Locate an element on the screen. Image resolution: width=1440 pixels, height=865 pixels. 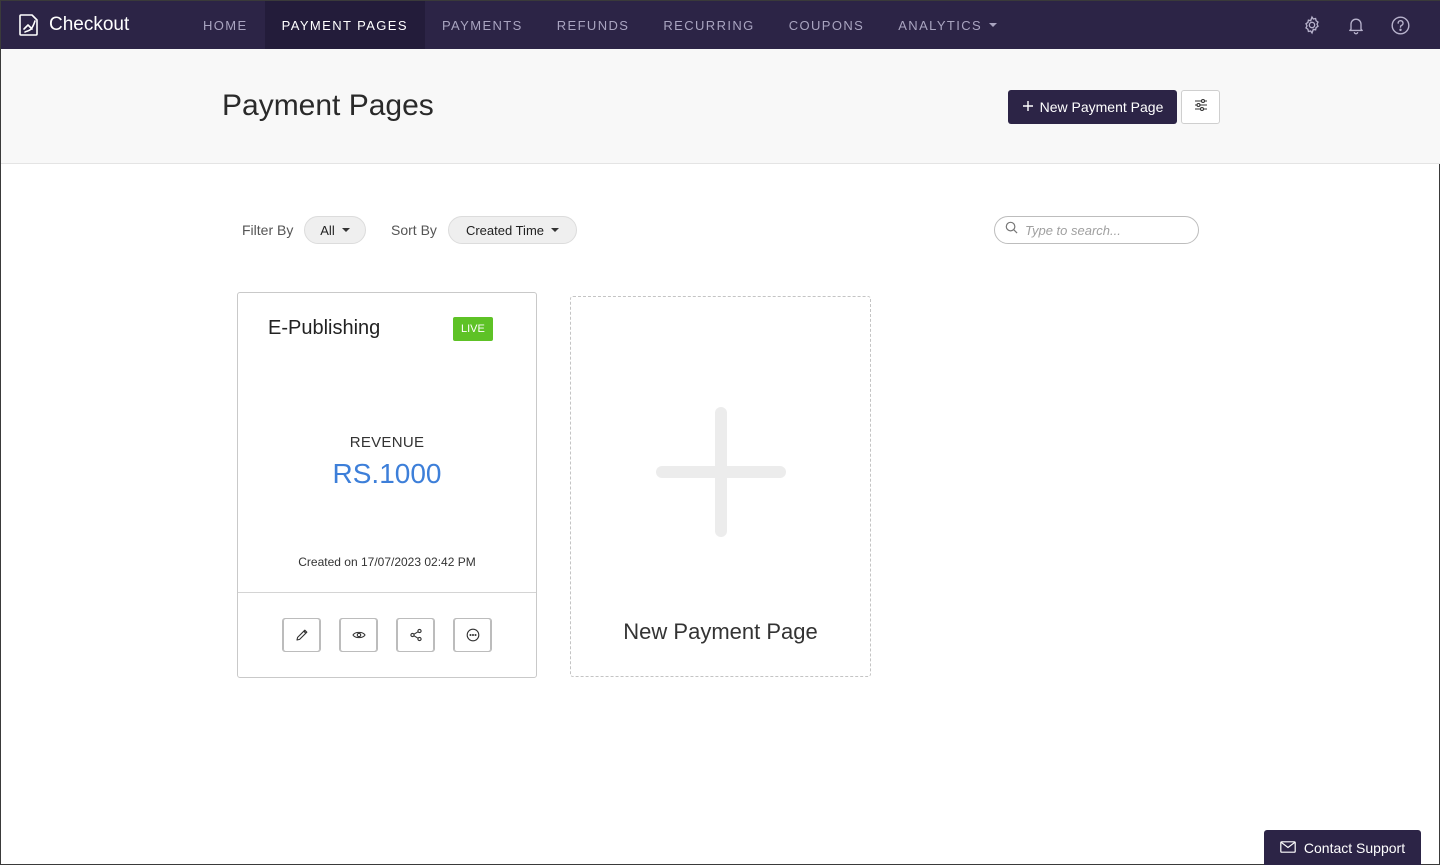
card-actions is located at coordinates (387, 635).